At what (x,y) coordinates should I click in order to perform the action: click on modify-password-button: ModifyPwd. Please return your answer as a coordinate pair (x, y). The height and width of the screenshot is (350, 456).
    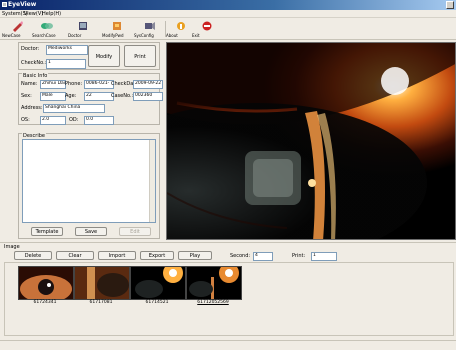
    Looking at the image, I should click on (117, 29).